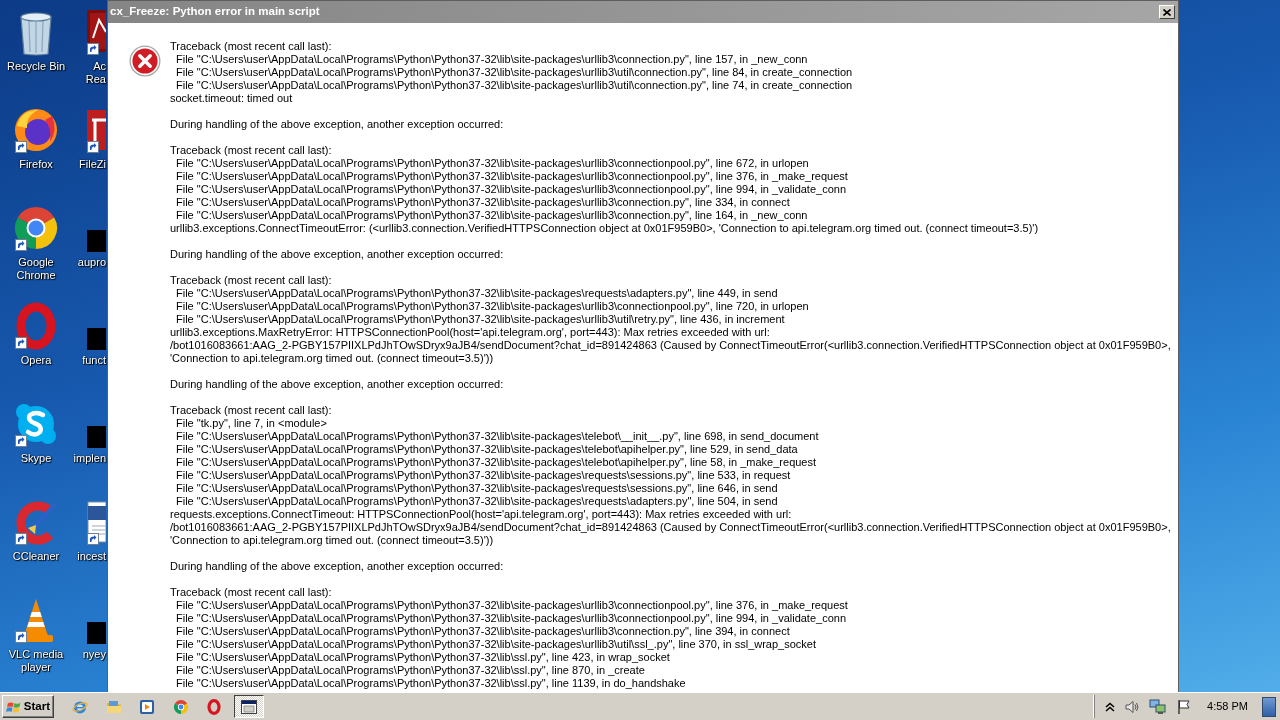 Image resolution: width=1280 pixels, height=720 pixels. Describe the element at coordinates (36, 40) in the screenshot. I see `desktop-shortcut: Recycle Bin` at that location.